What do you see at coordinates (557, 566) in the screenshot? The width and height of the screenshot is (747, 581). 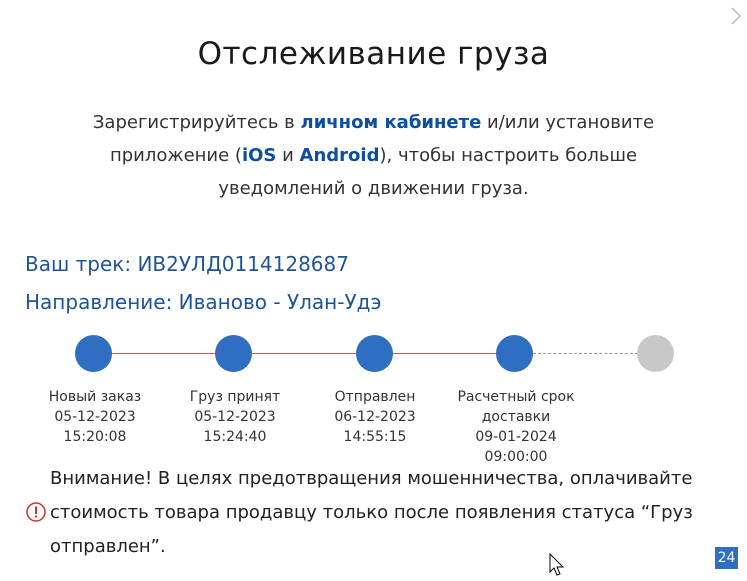 I see `mouse-cursor-icon` at bounding box center [557, 566].